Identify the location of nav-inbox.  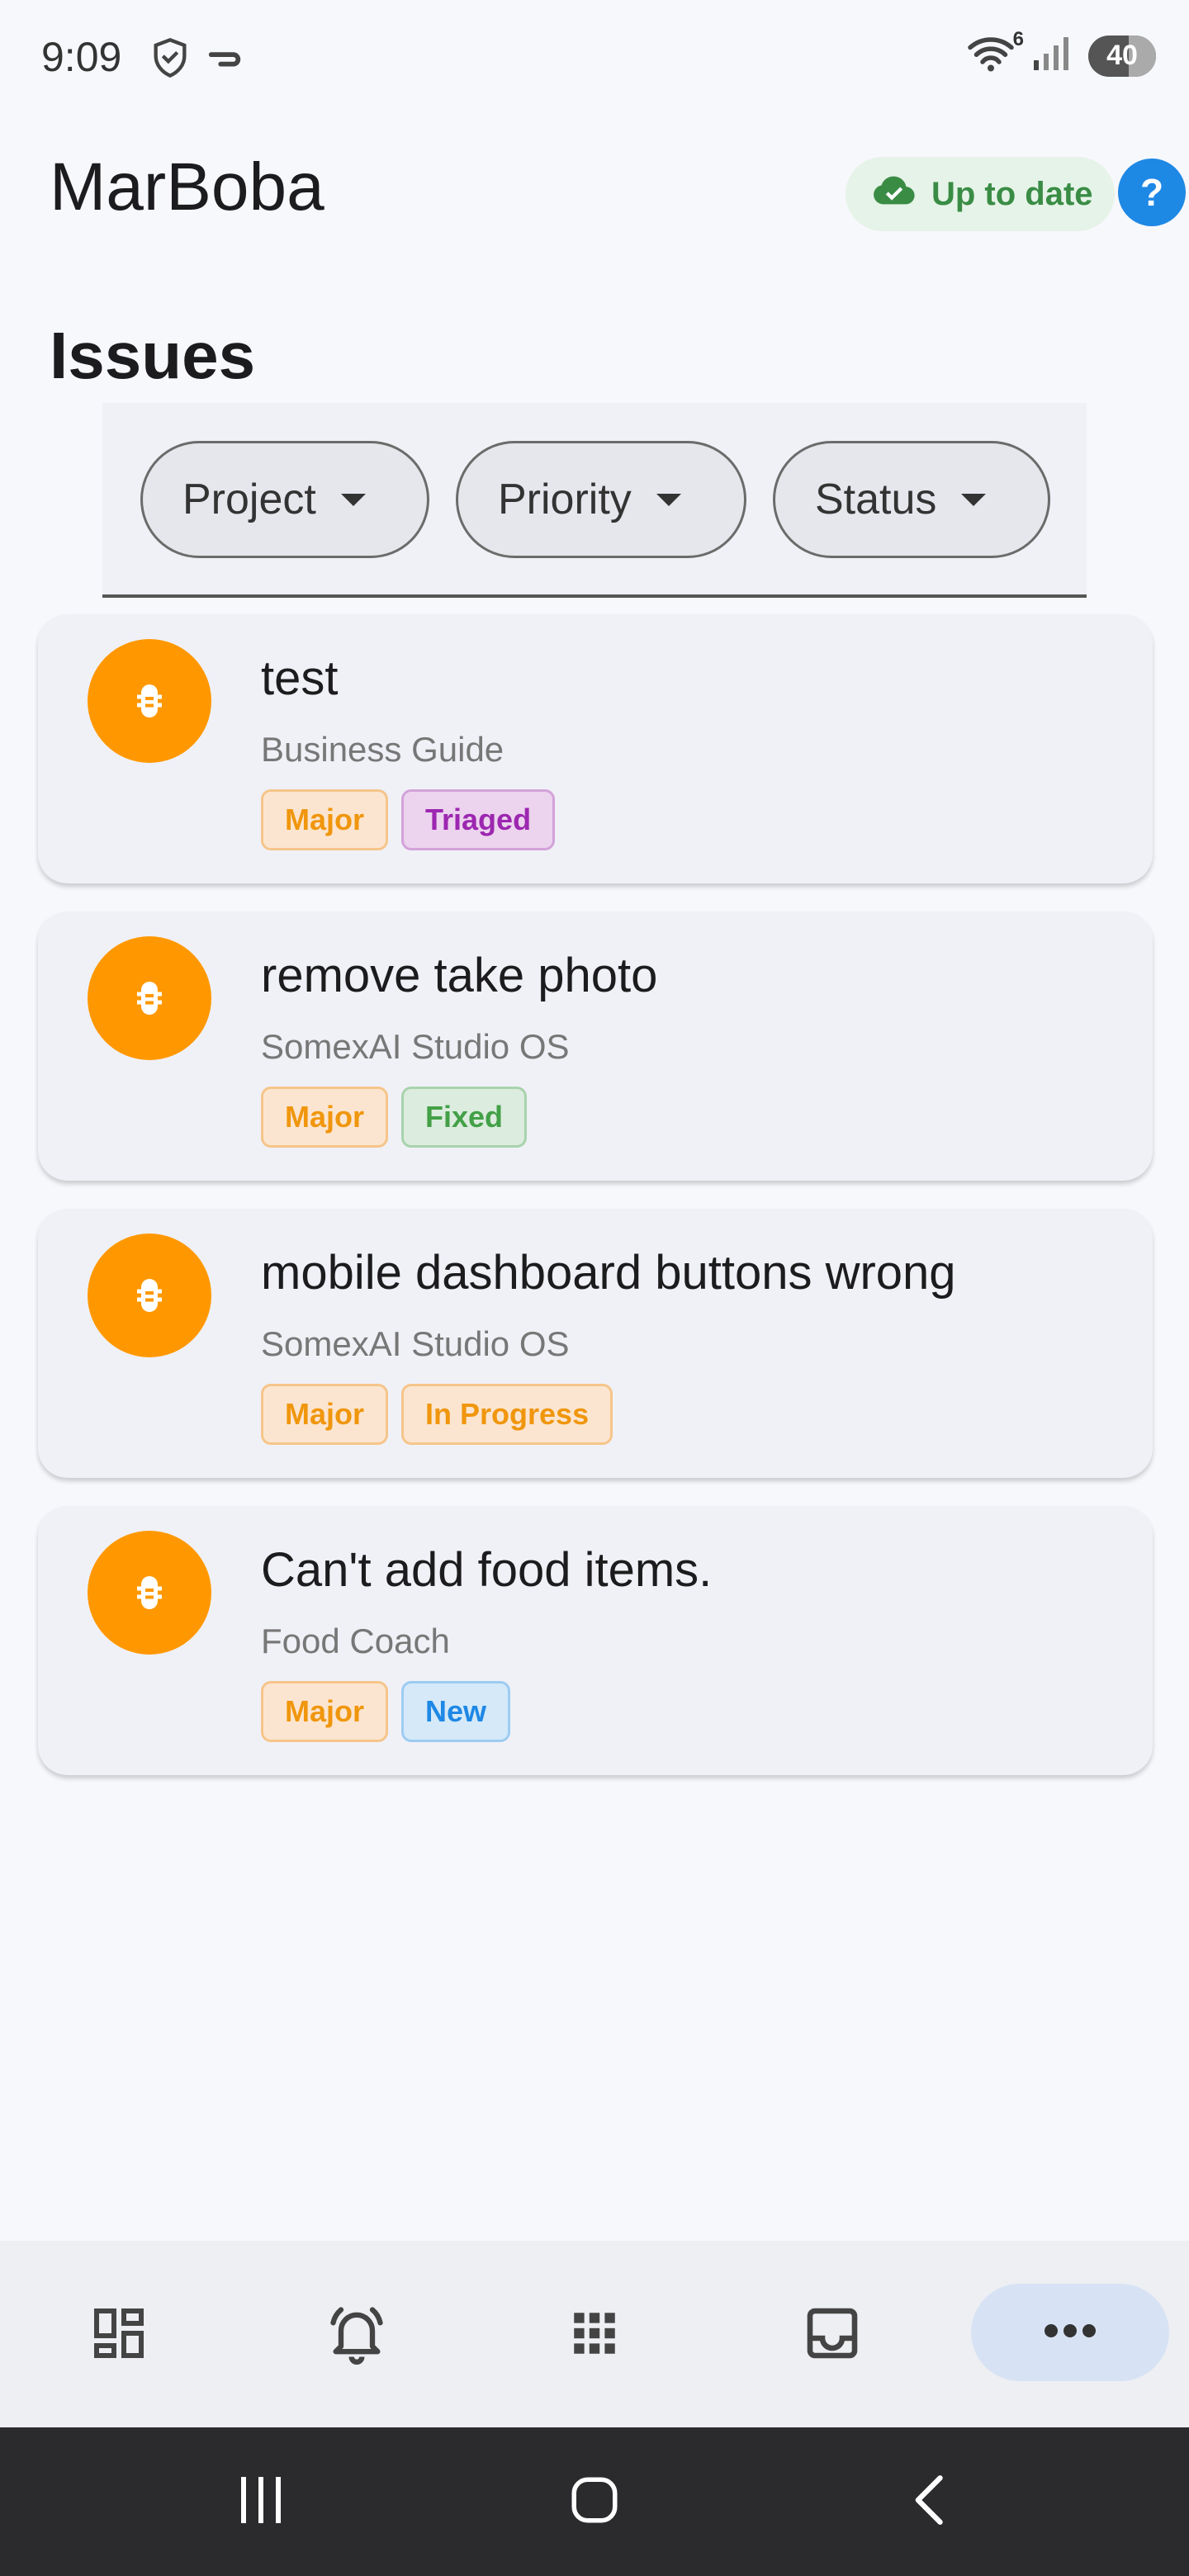
(832, 2334).